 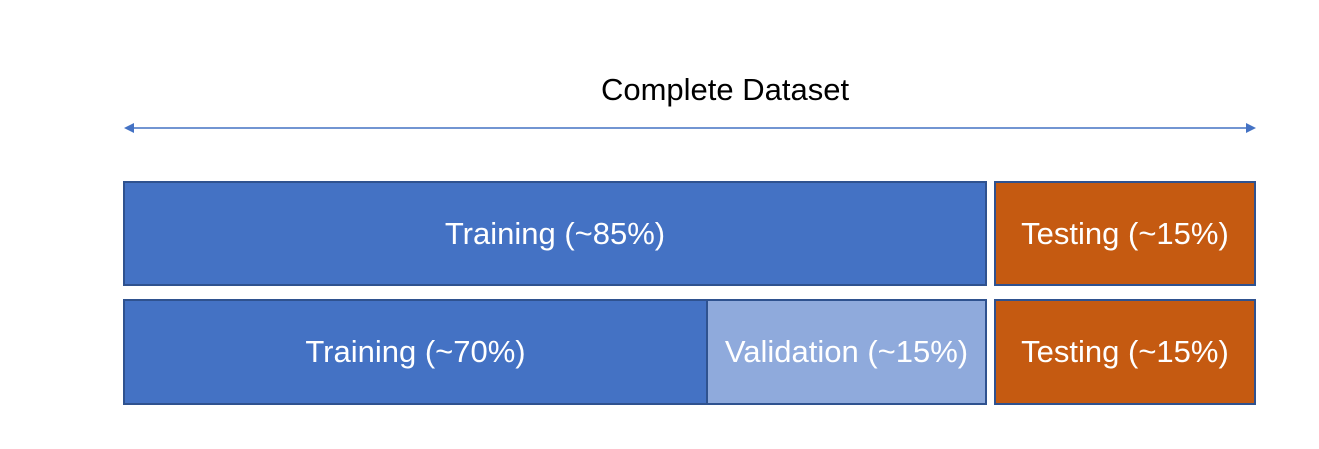 I want to click on split2-training-block: Training (~70%), so click(x=415, y=352).